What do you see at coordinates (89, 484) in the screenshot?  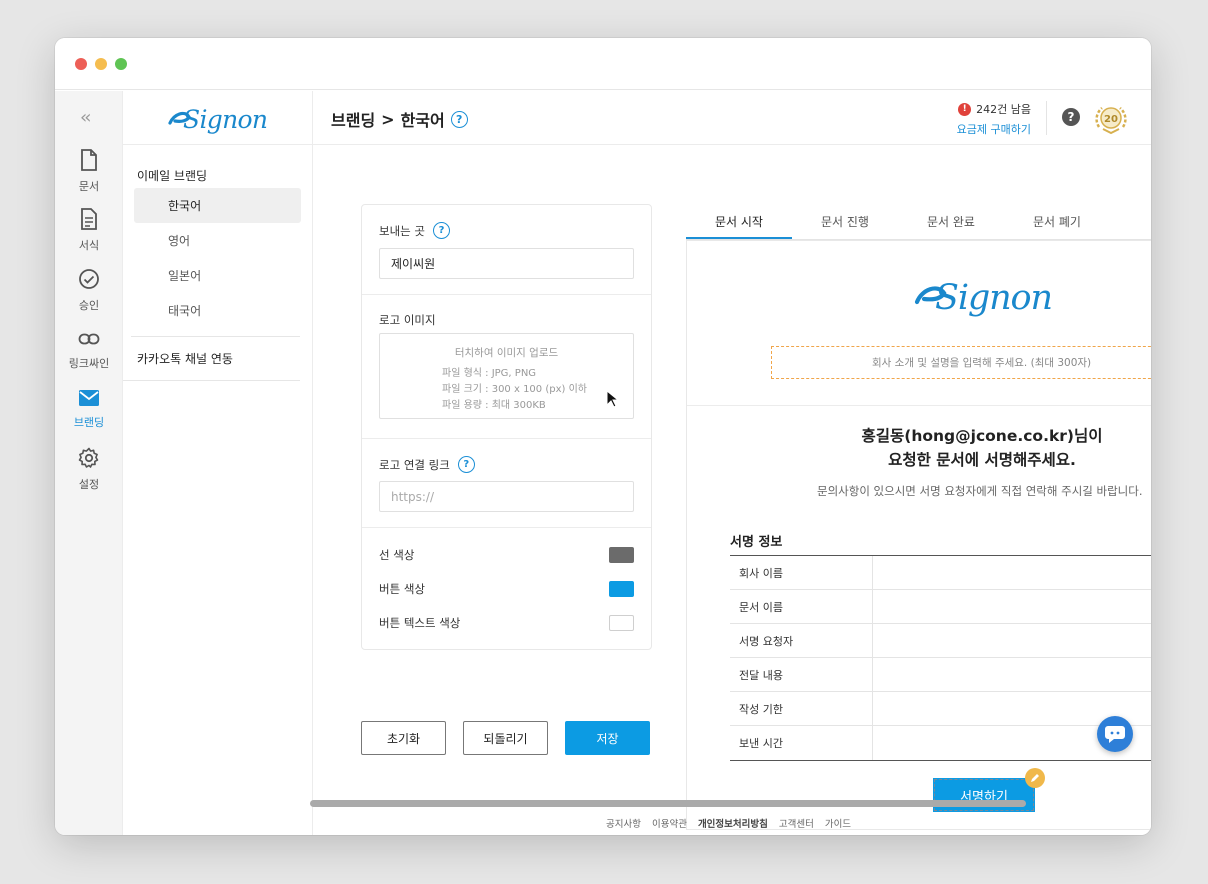 I see `rail-label: 설정` at bounding box center [89, 484].